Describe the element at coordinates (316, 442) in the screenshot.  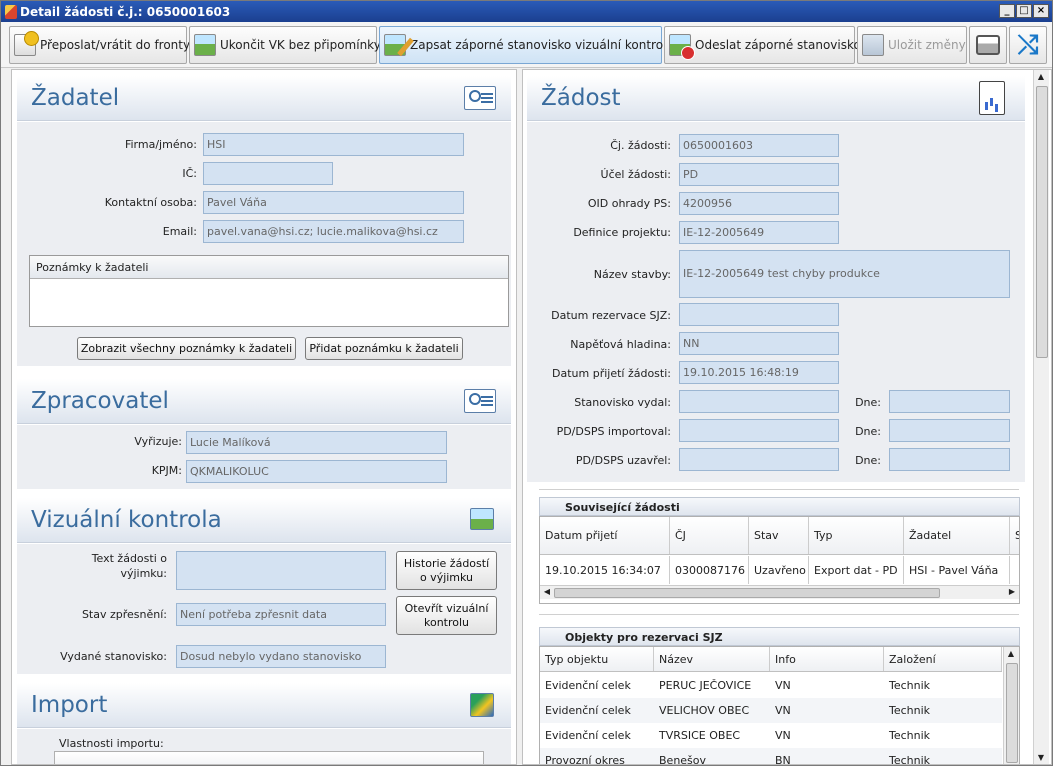
I see `vyrizuje-field: Lucie Malíková` at that location.